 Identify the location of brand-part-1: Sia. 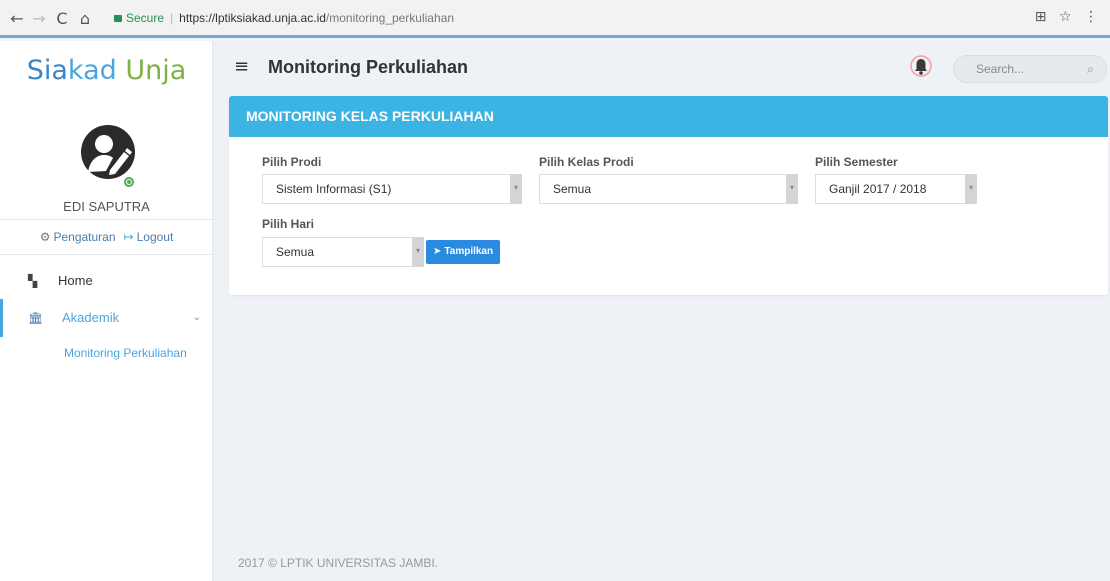
(47, 70).